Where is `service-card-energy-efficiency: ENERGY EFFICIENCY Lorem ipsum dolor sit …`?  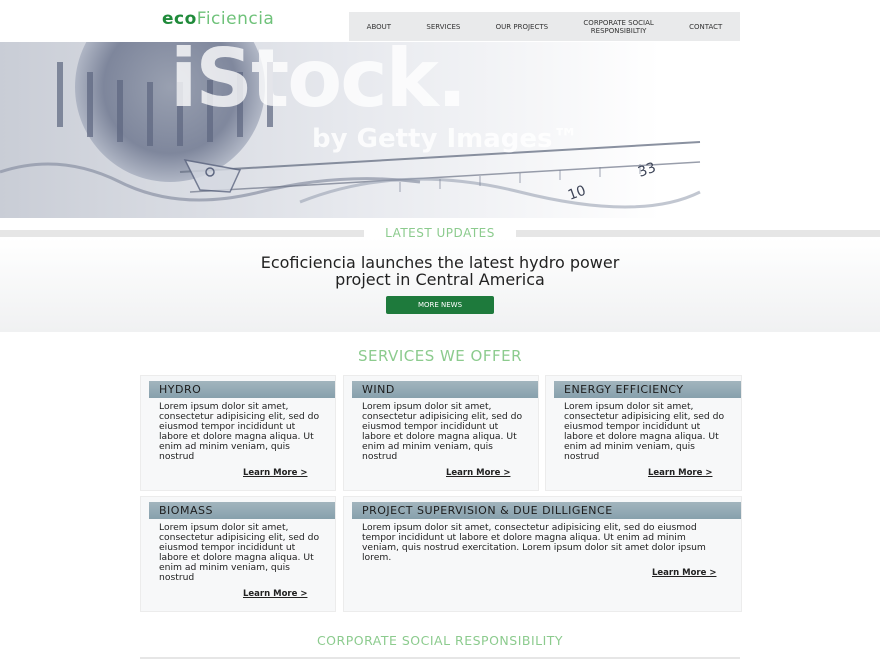 service-card-energy-efficiency: ENERGY EFFICIENCY Lorem ipsum dolor sit … is located at coordinates (643, 433).